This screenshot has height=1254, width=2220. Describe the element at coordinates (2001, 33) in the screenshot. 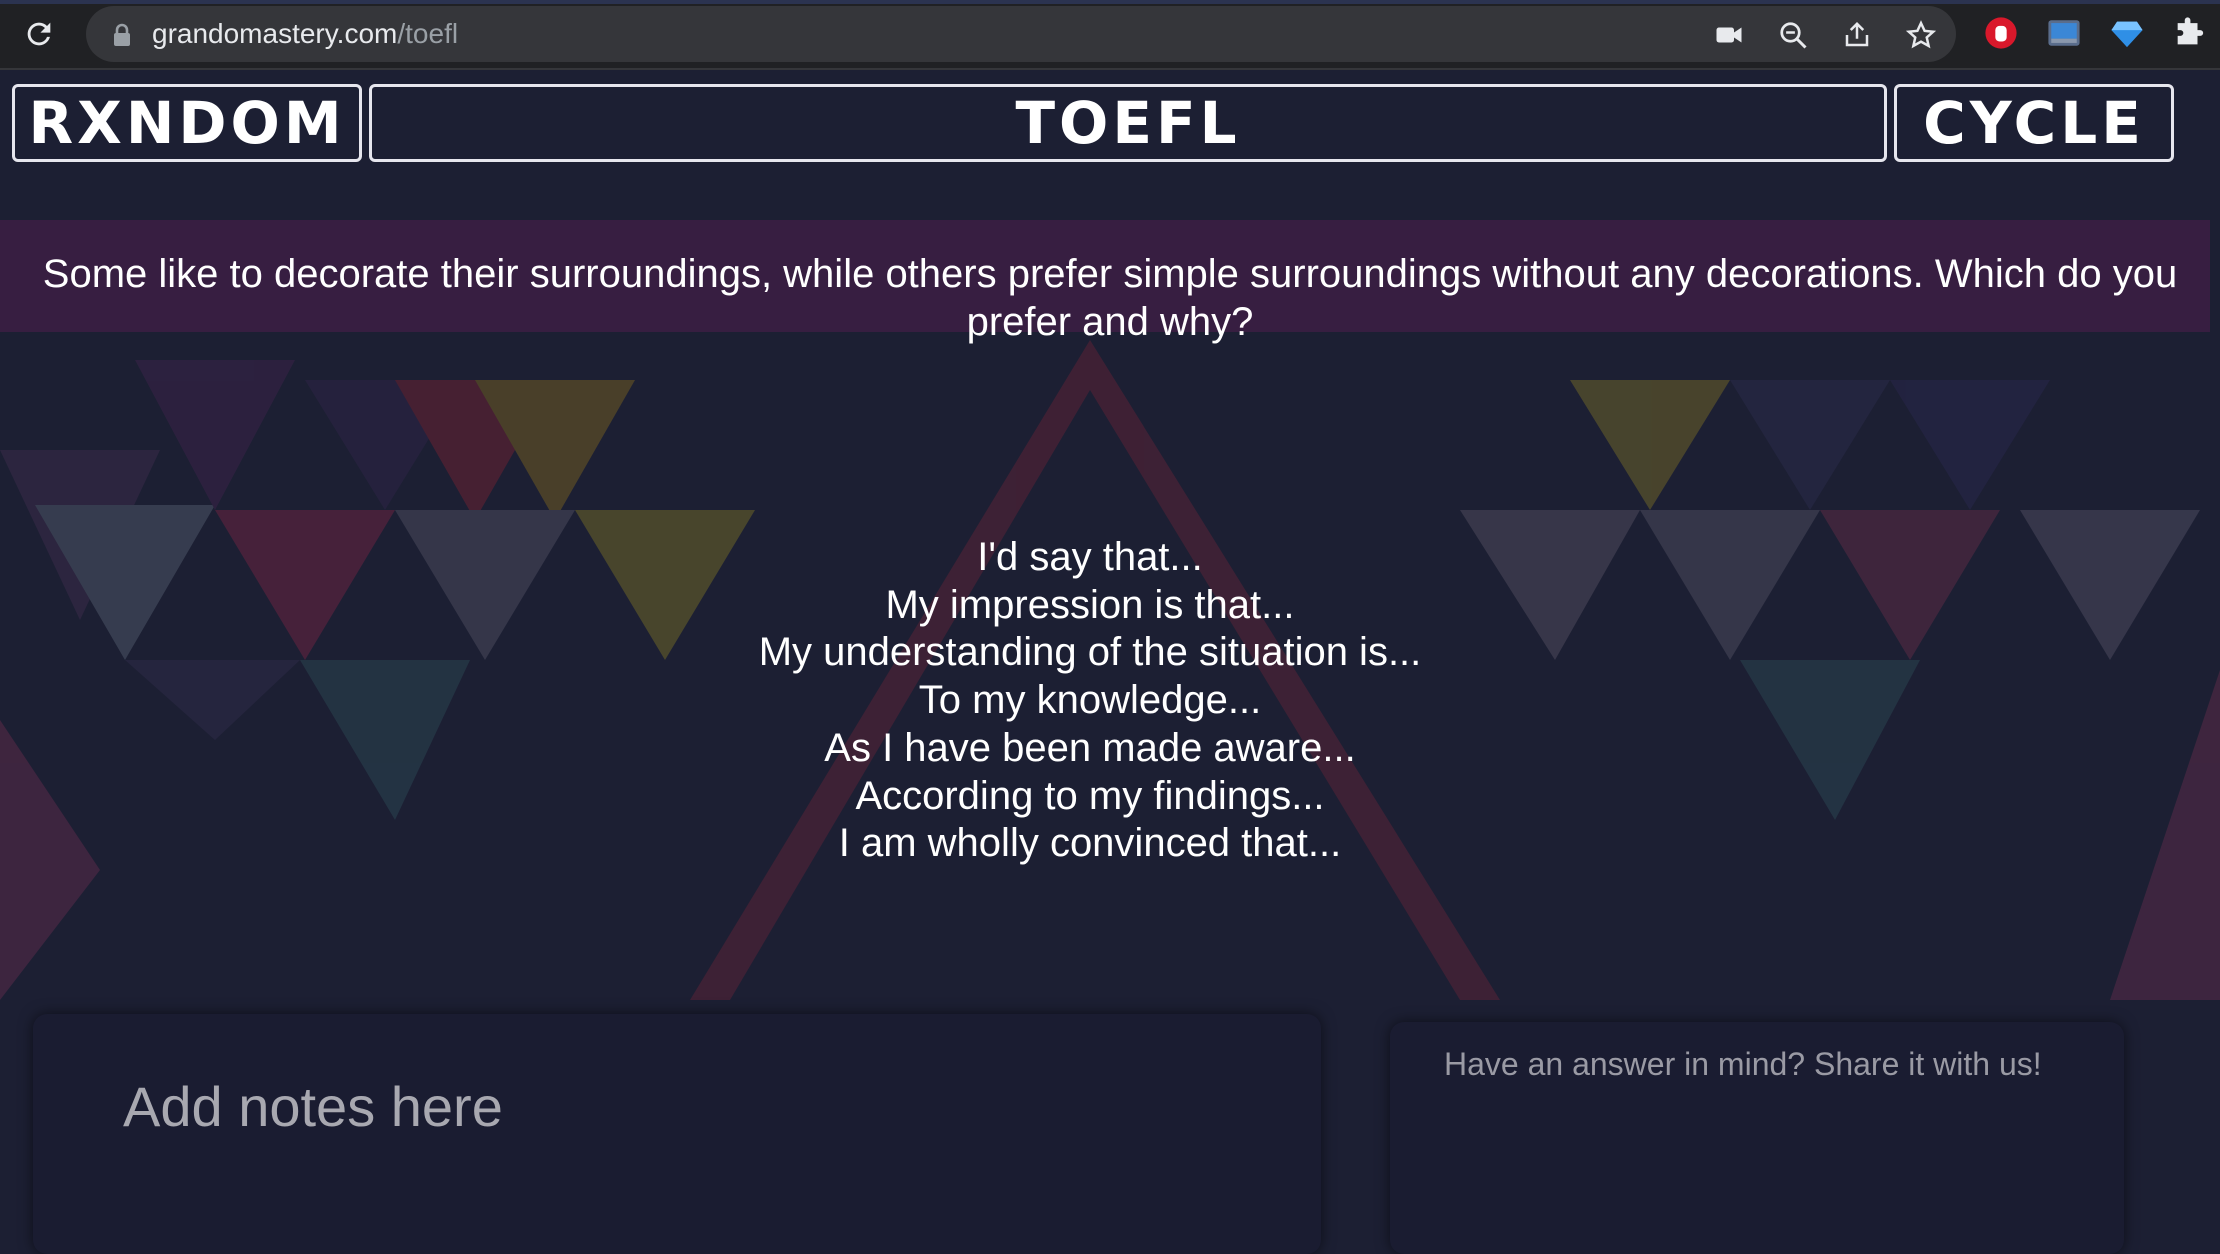

I see `stop-hand-extension-icon` at that location.